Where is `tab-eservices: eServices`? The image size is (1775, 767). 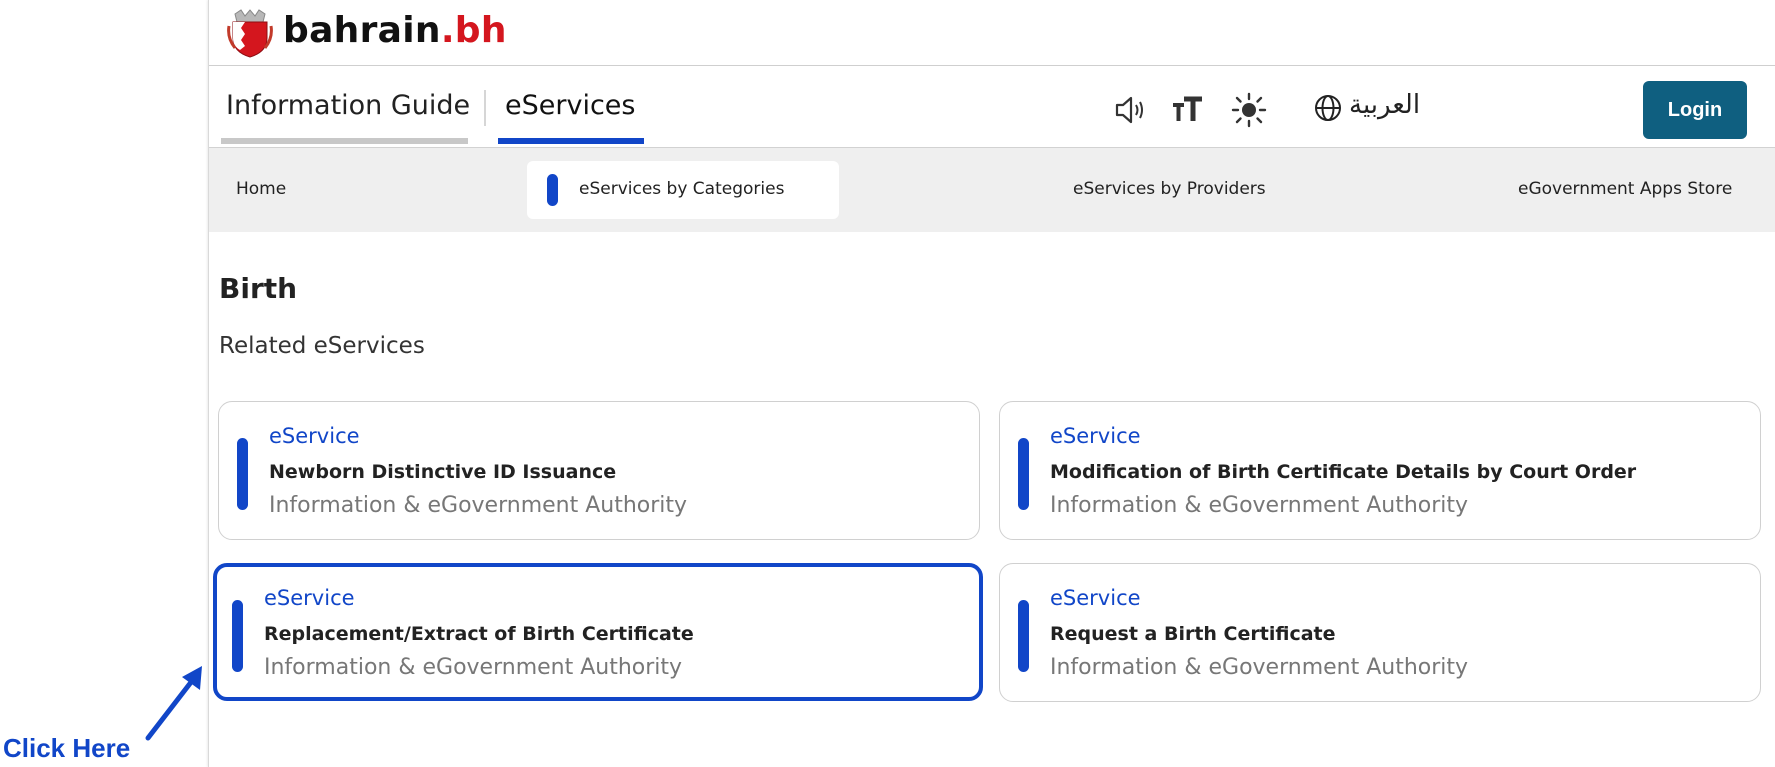 tab-eservices: eServices is located at coordinates (570, 105).